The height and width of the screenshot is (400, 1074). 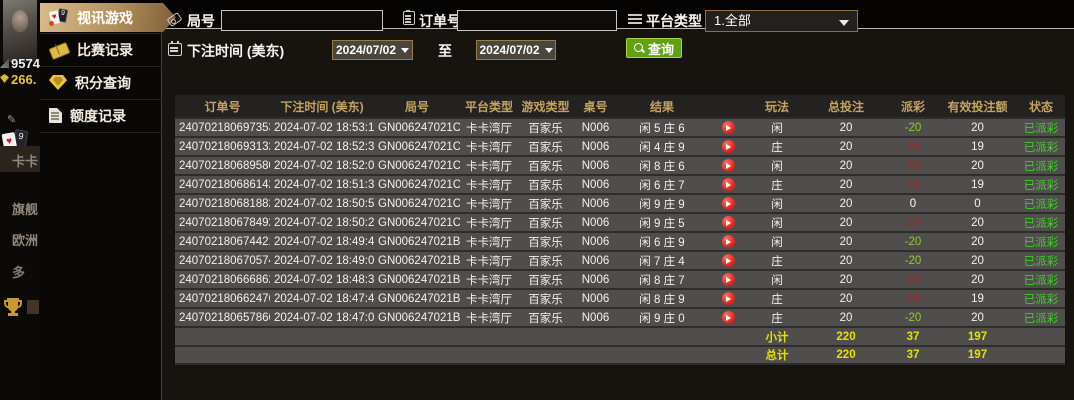 What do you see at coordinates (977, 106) in the screenshot?
I see `col-valid-bet: 有效投注额` at bounding box center [977, 106].